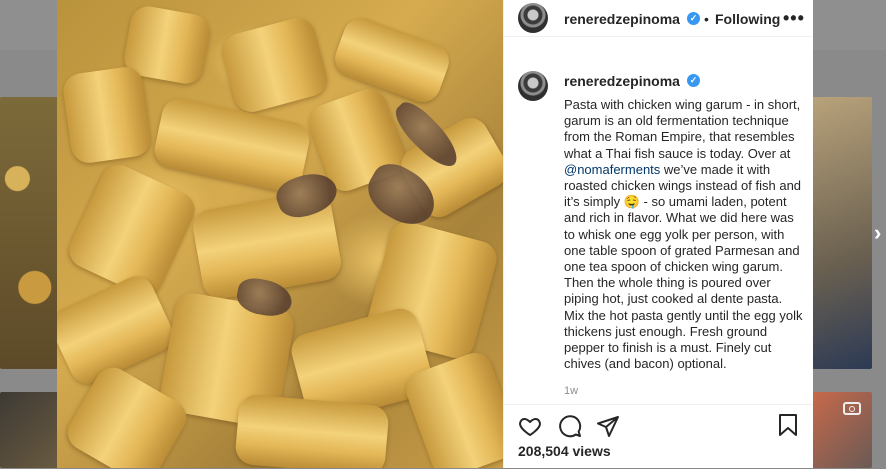 This screenshot has width=886, height=469. I want to click on post-header: reneredzepinoma ✓ • Following •••, so click(658, 18).